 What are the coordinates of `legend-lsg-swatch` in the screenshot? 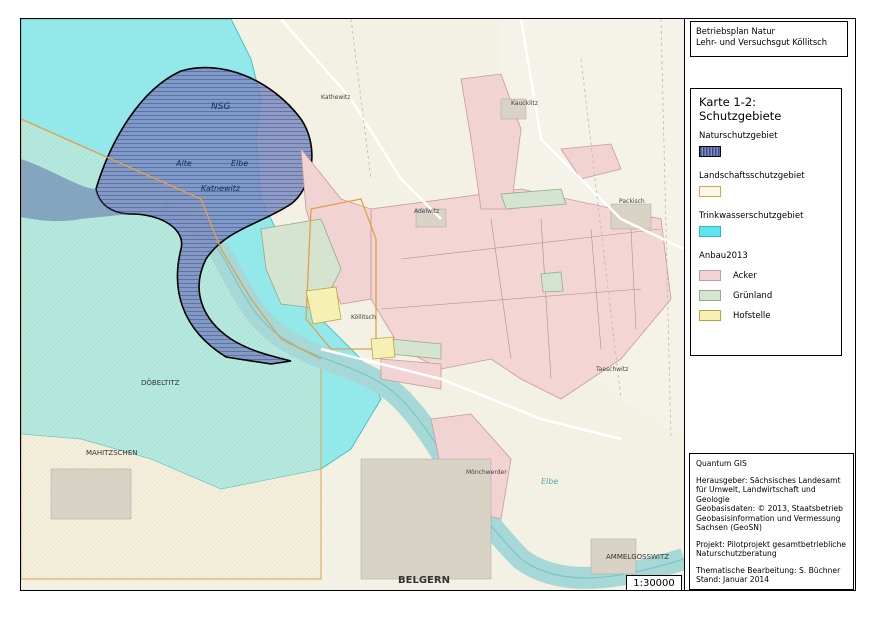 It's located at (710, 191).